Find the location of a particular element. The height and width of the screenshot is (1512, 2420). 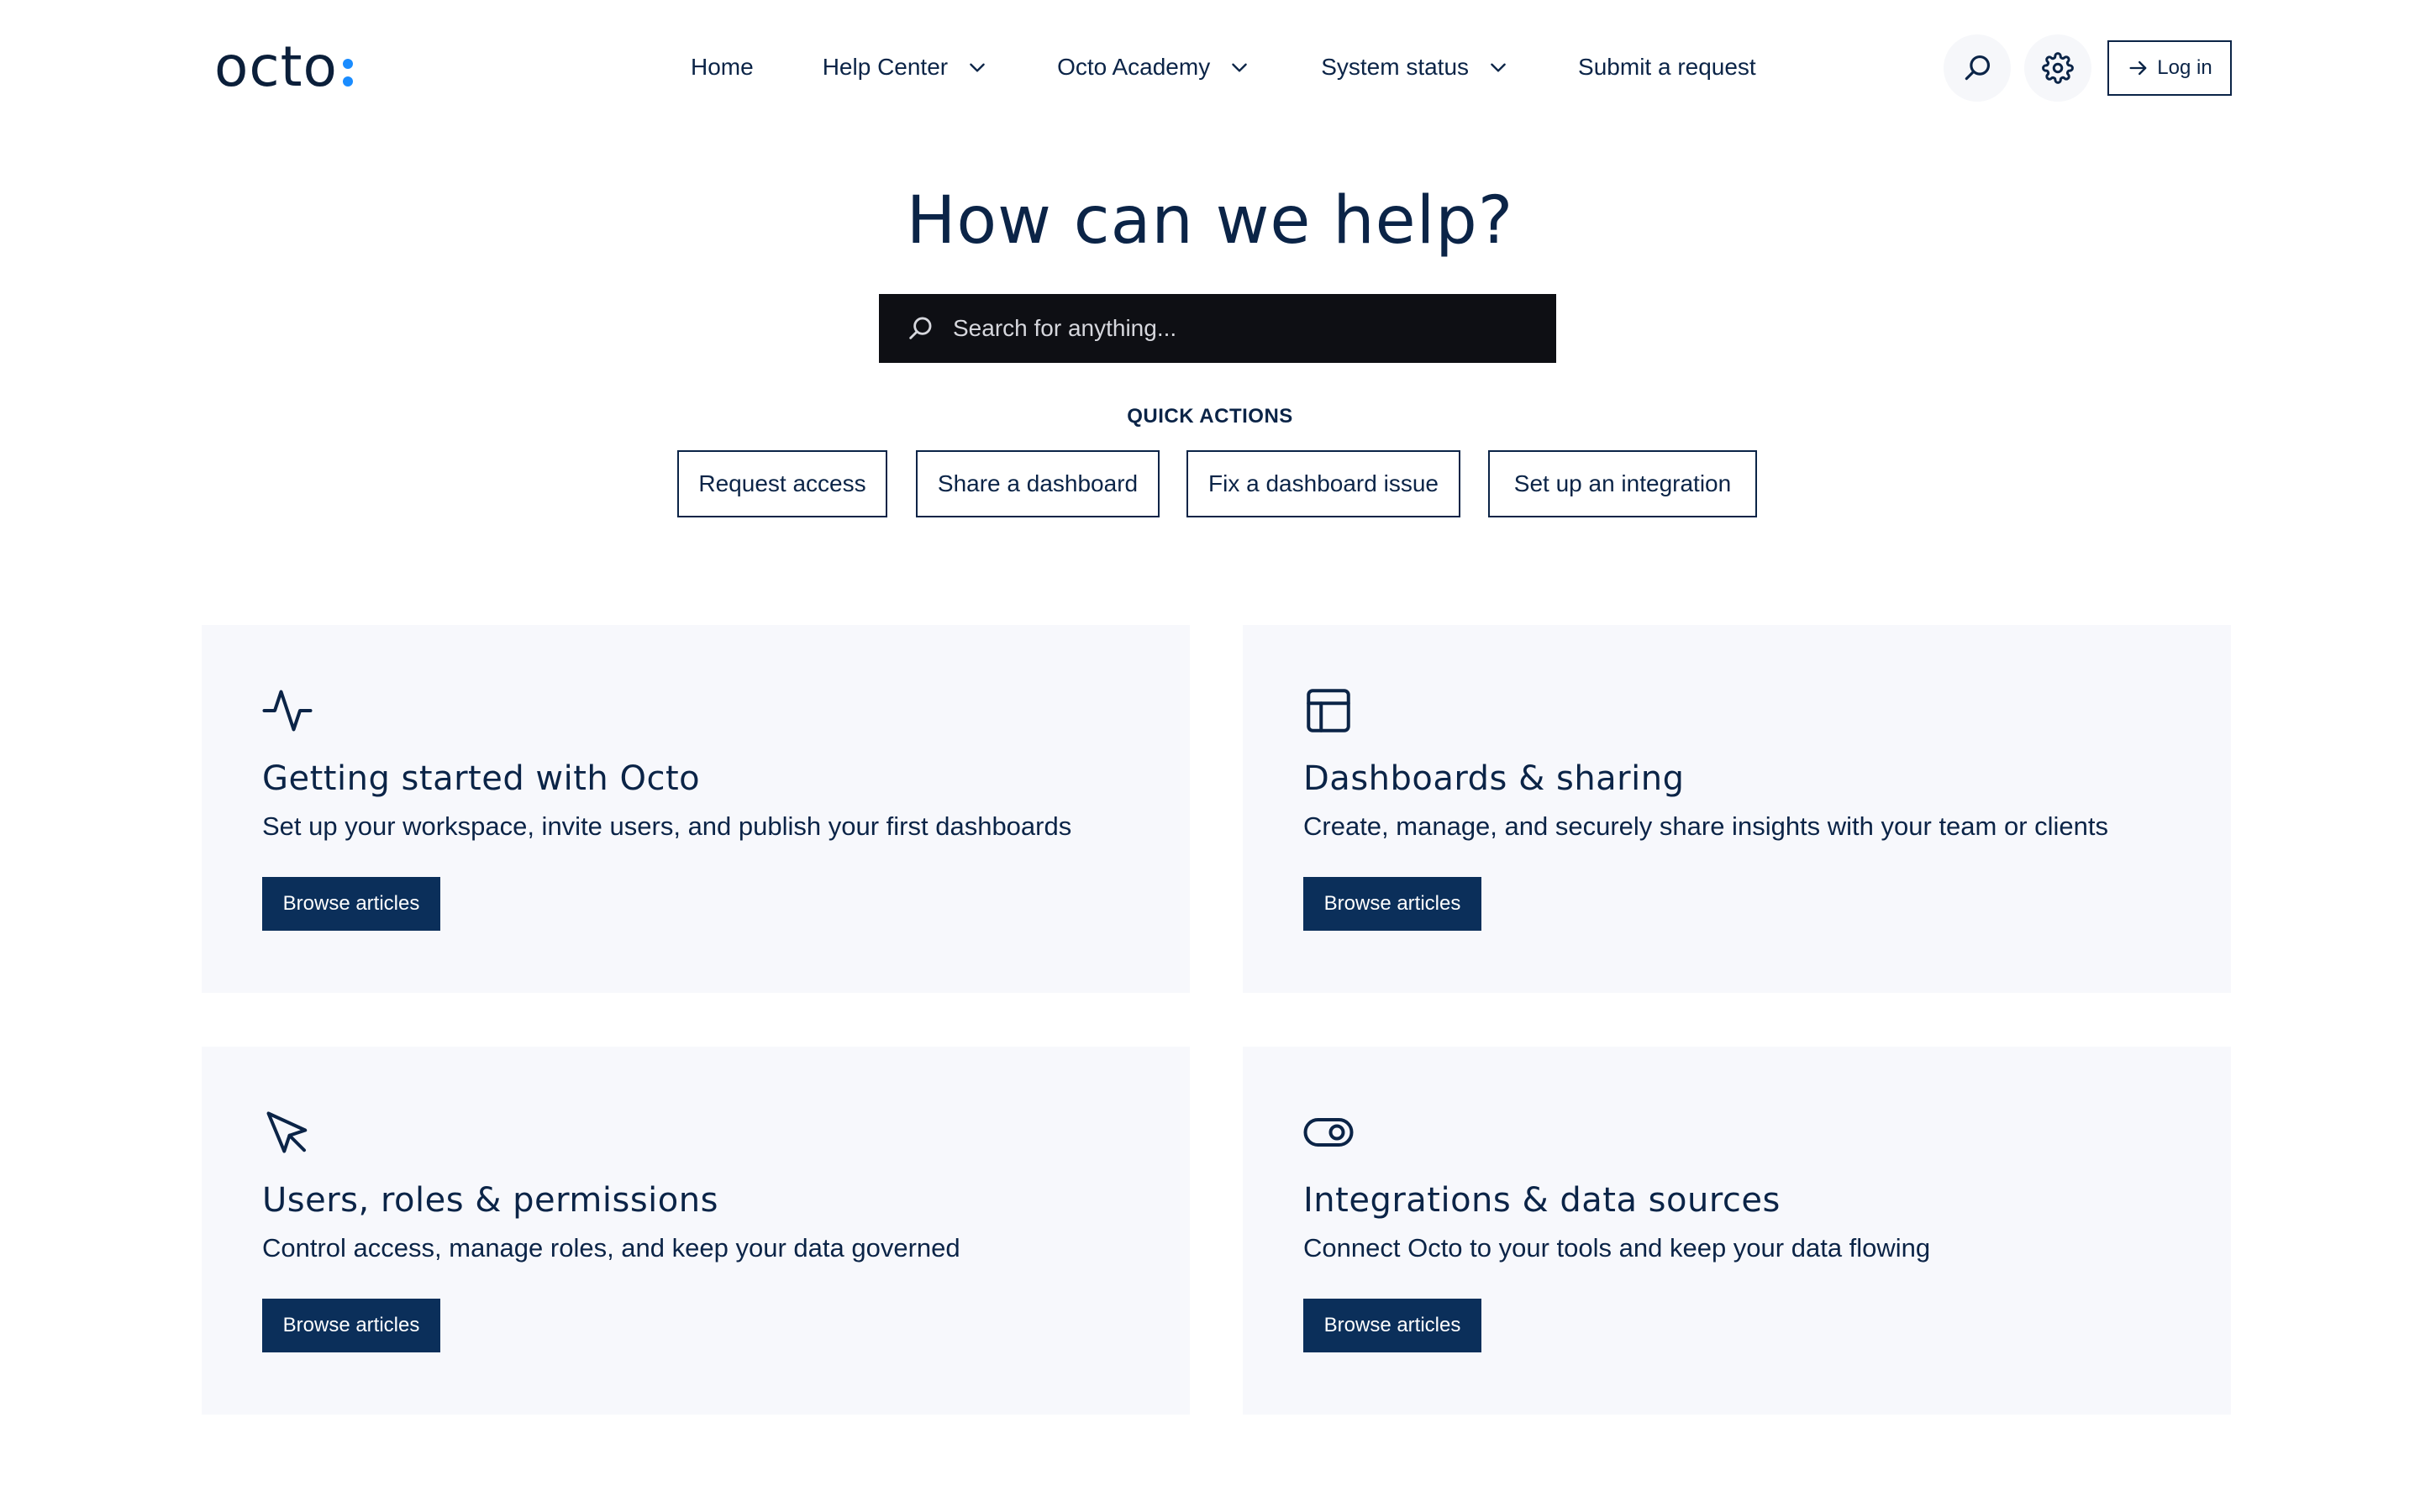

login-label: Log in is located at coordinates (2184, 67).